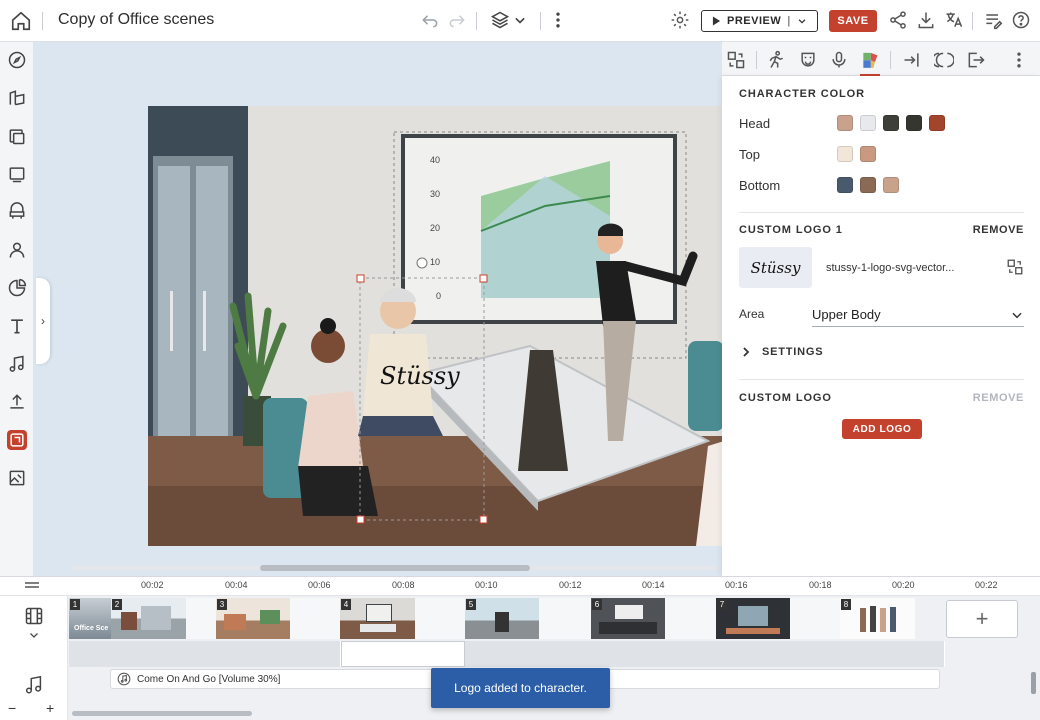  I want to click on timeline-horizontal-scrollbar, so click(162, 713).